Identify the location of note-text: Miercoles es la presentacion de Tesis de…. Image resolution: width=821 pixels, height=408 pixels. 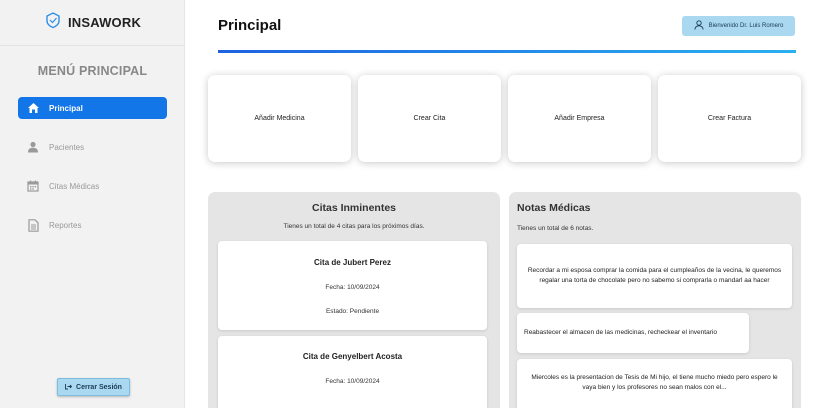
(654, 383).